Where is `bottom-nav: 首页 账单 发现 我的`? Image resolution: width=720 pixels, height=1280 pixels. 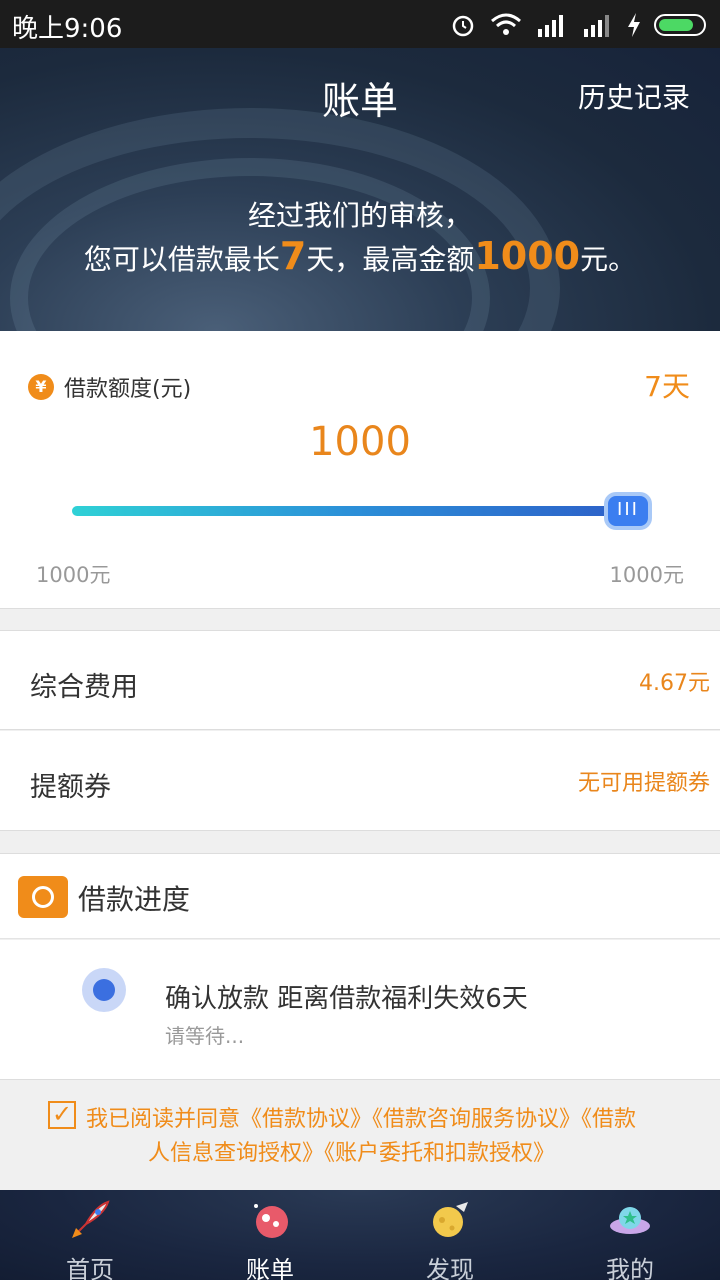
bottom-nav: 首页 账单 发现 我的 is located at coordinates (360, 1235).